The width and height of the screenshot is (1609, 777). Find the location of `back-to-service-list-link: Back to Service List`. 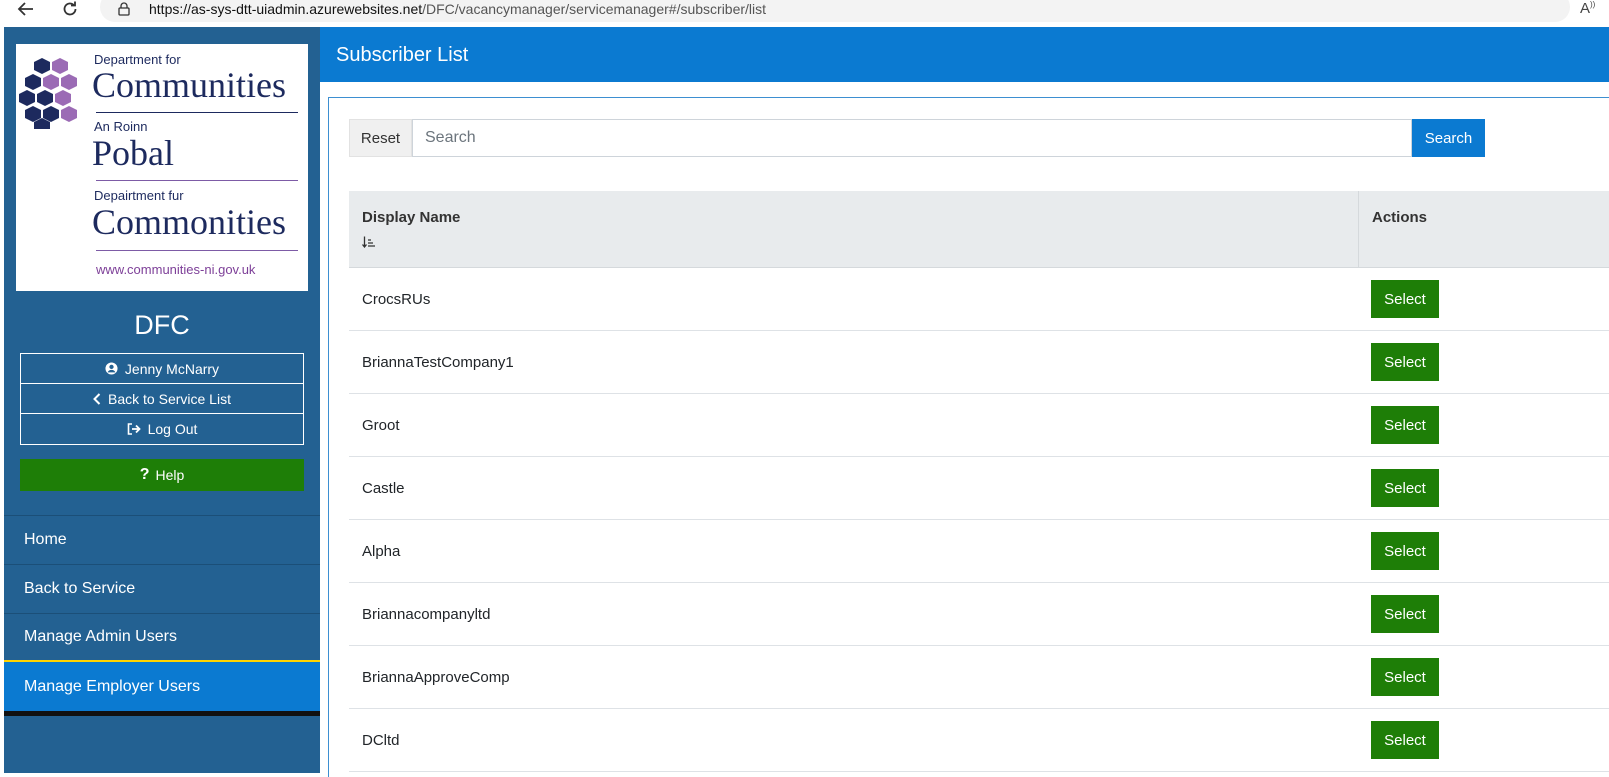

back-to-service-list-link: Back to Service List is located at coordinates (162, 399).